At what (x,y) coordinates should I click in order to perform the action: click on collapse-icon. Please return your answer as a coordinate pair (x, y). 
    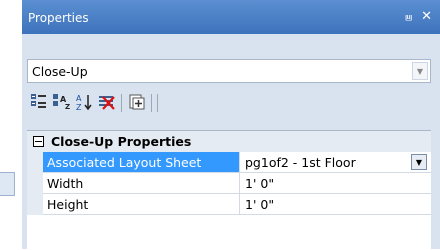
    Looking at the image, I should click on (38, 141).